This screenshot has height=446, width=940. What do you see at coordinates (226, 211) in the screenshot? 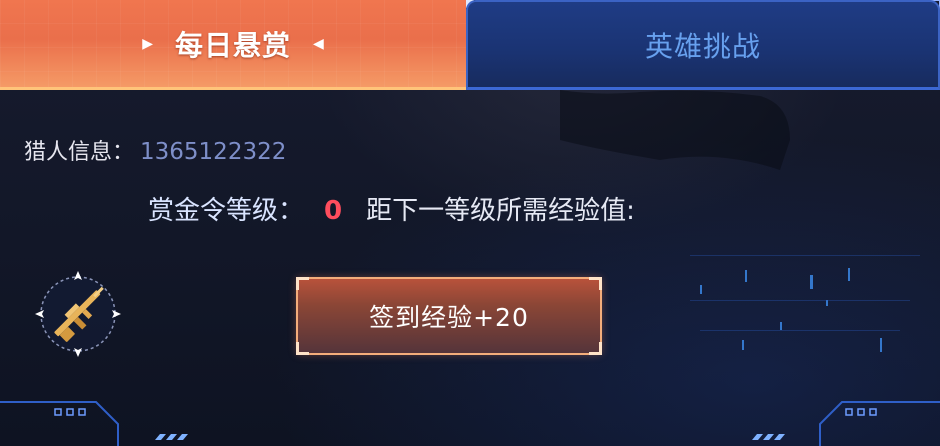
I see `bounty-level-label: 赏金令等级：` at bounding box center [226, 211].